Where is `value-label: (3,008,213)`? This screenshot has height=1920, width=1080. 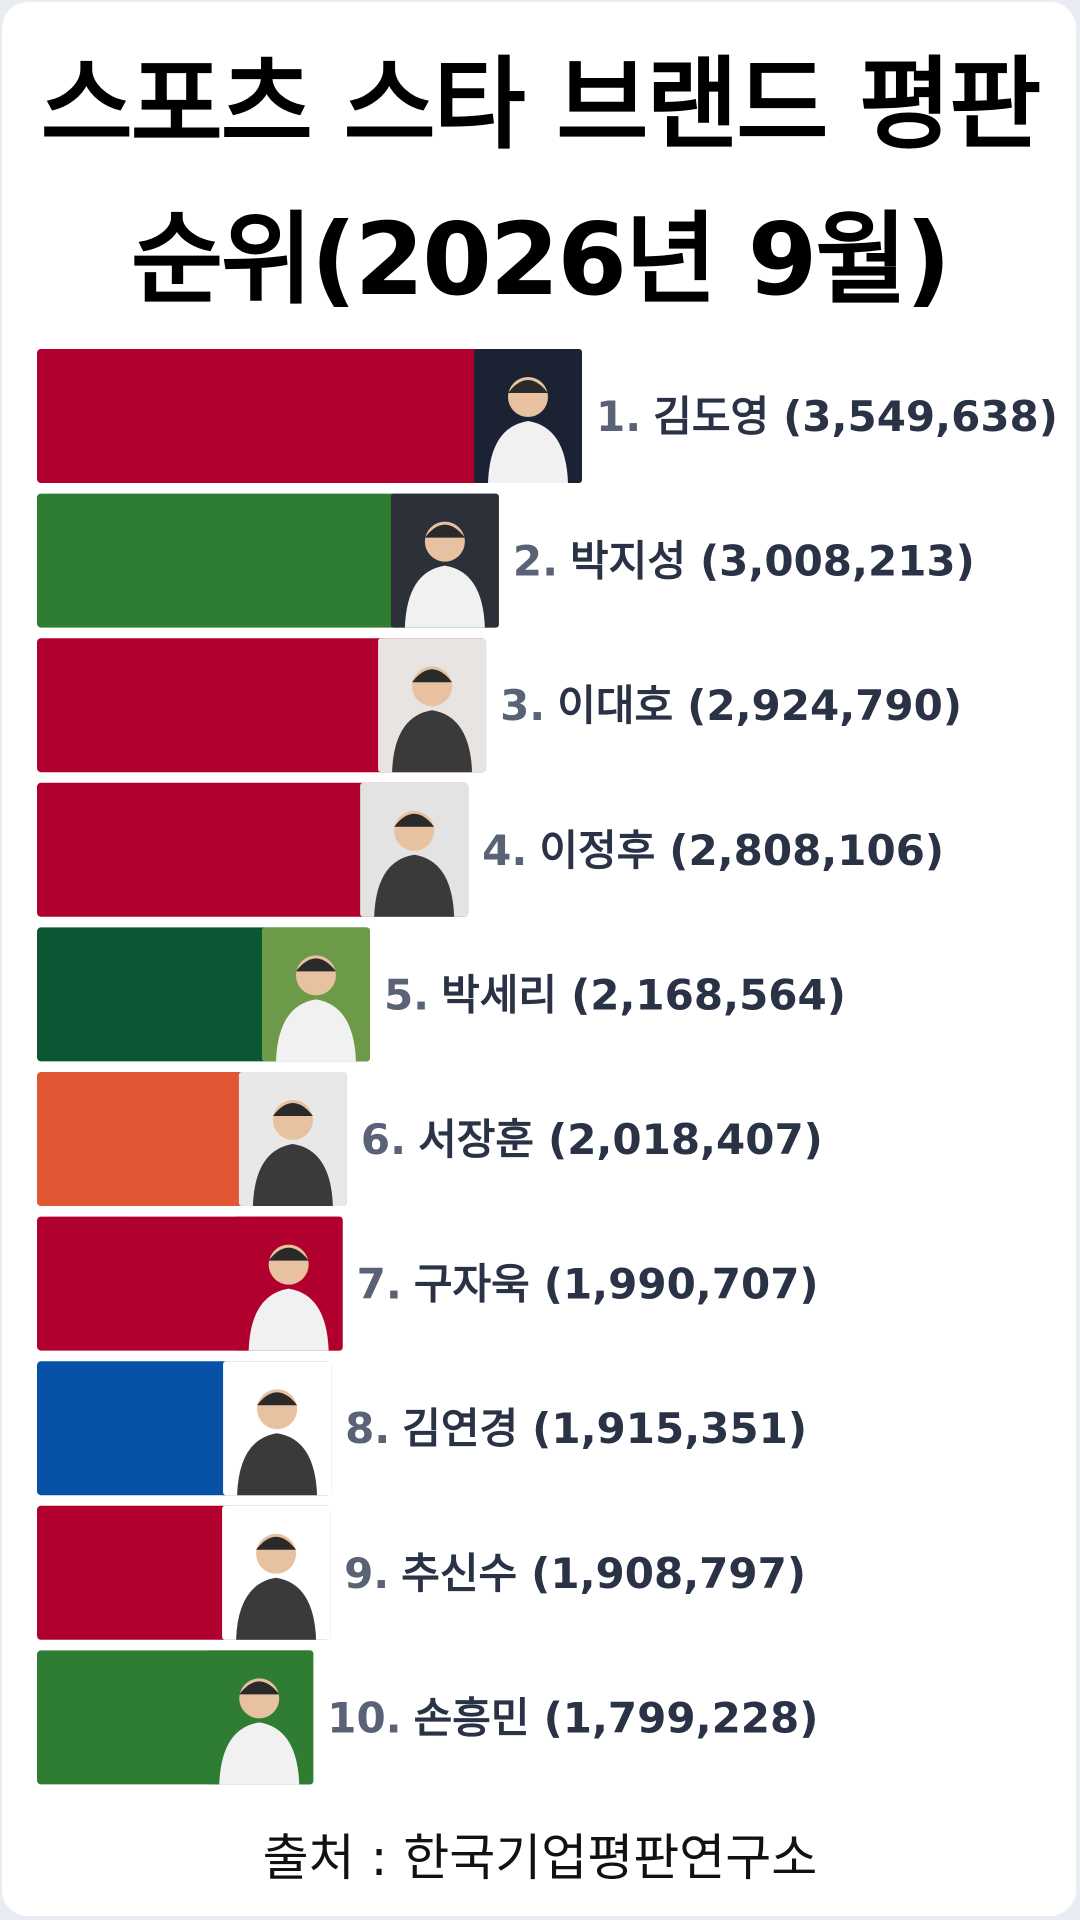 value-label: (3,008,213) is located at coordinates (837, 561).